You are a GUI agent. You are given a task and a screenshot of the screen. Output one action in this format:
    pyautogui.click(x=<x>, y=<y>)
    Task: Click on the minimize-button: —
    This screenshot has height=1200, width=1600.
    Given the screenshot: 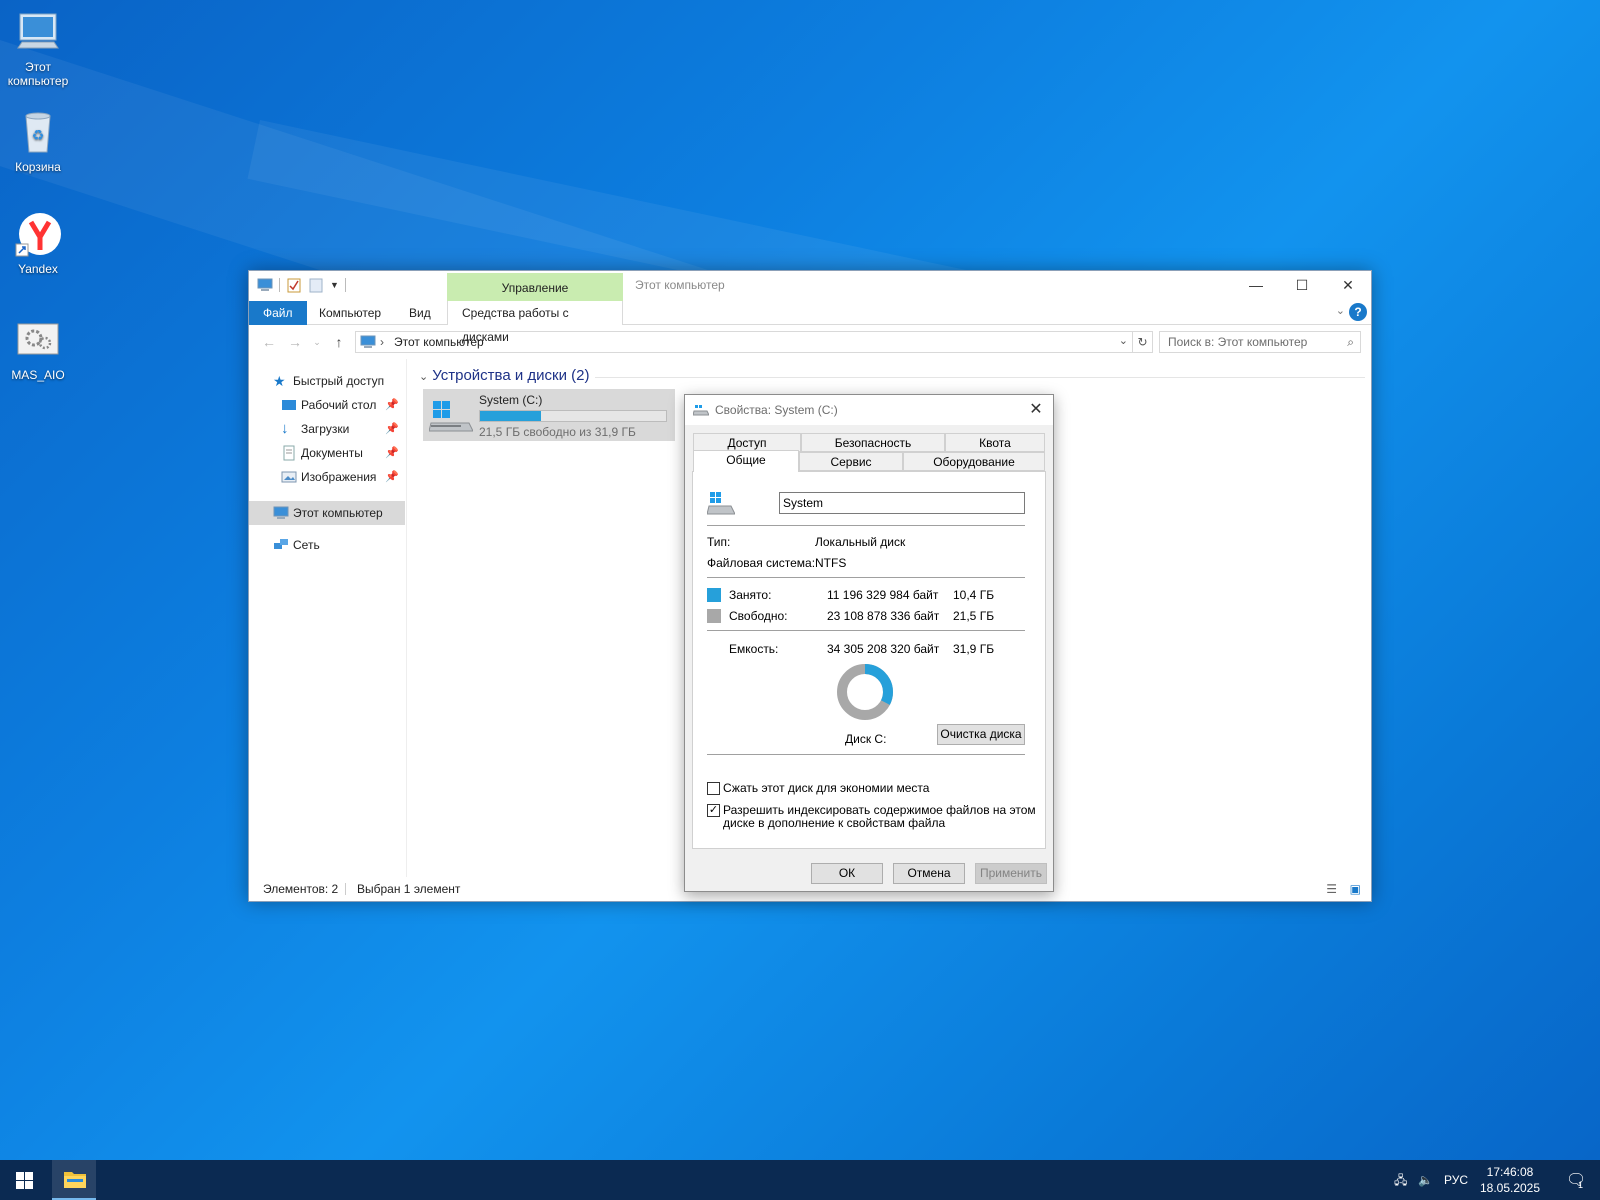 What is the action you would take?
    pyautogui.click(x=1256, y=285)
    